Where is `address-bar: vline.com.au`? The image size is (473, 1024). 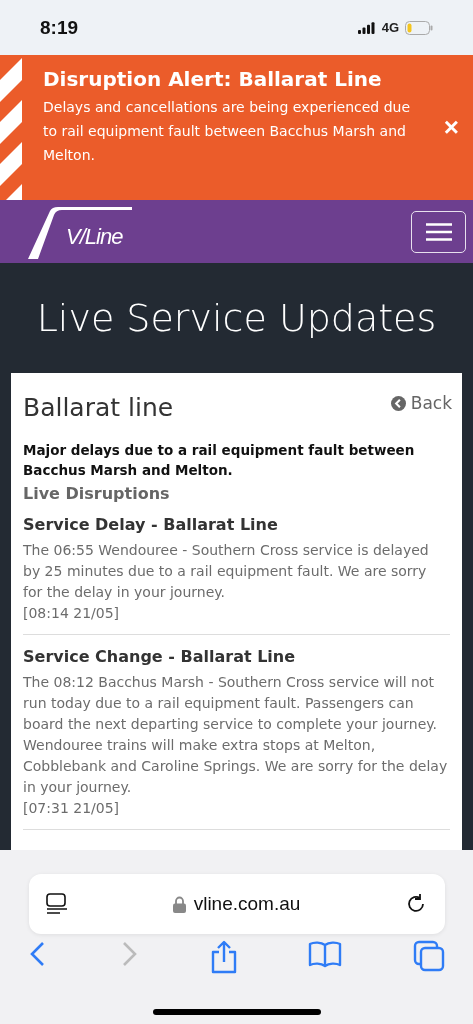
address-bar: vline.com.au is located at coordinates (236, 904).